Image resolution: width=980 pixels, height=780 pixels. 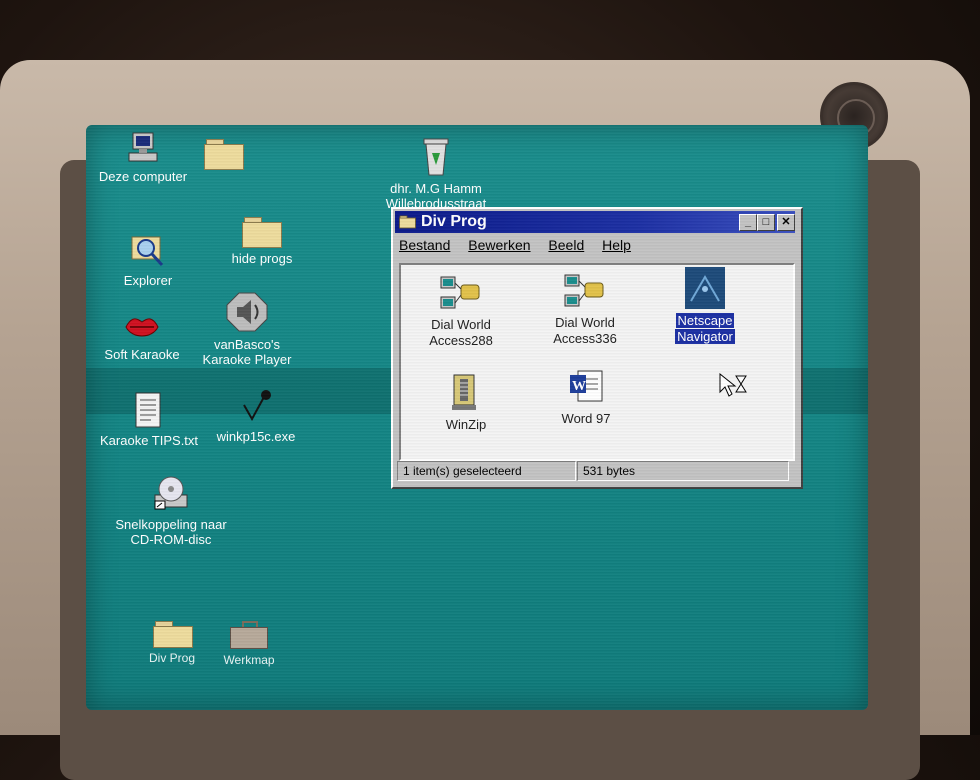 I want to click on menu-help: Help, so click(x=616, y=245).